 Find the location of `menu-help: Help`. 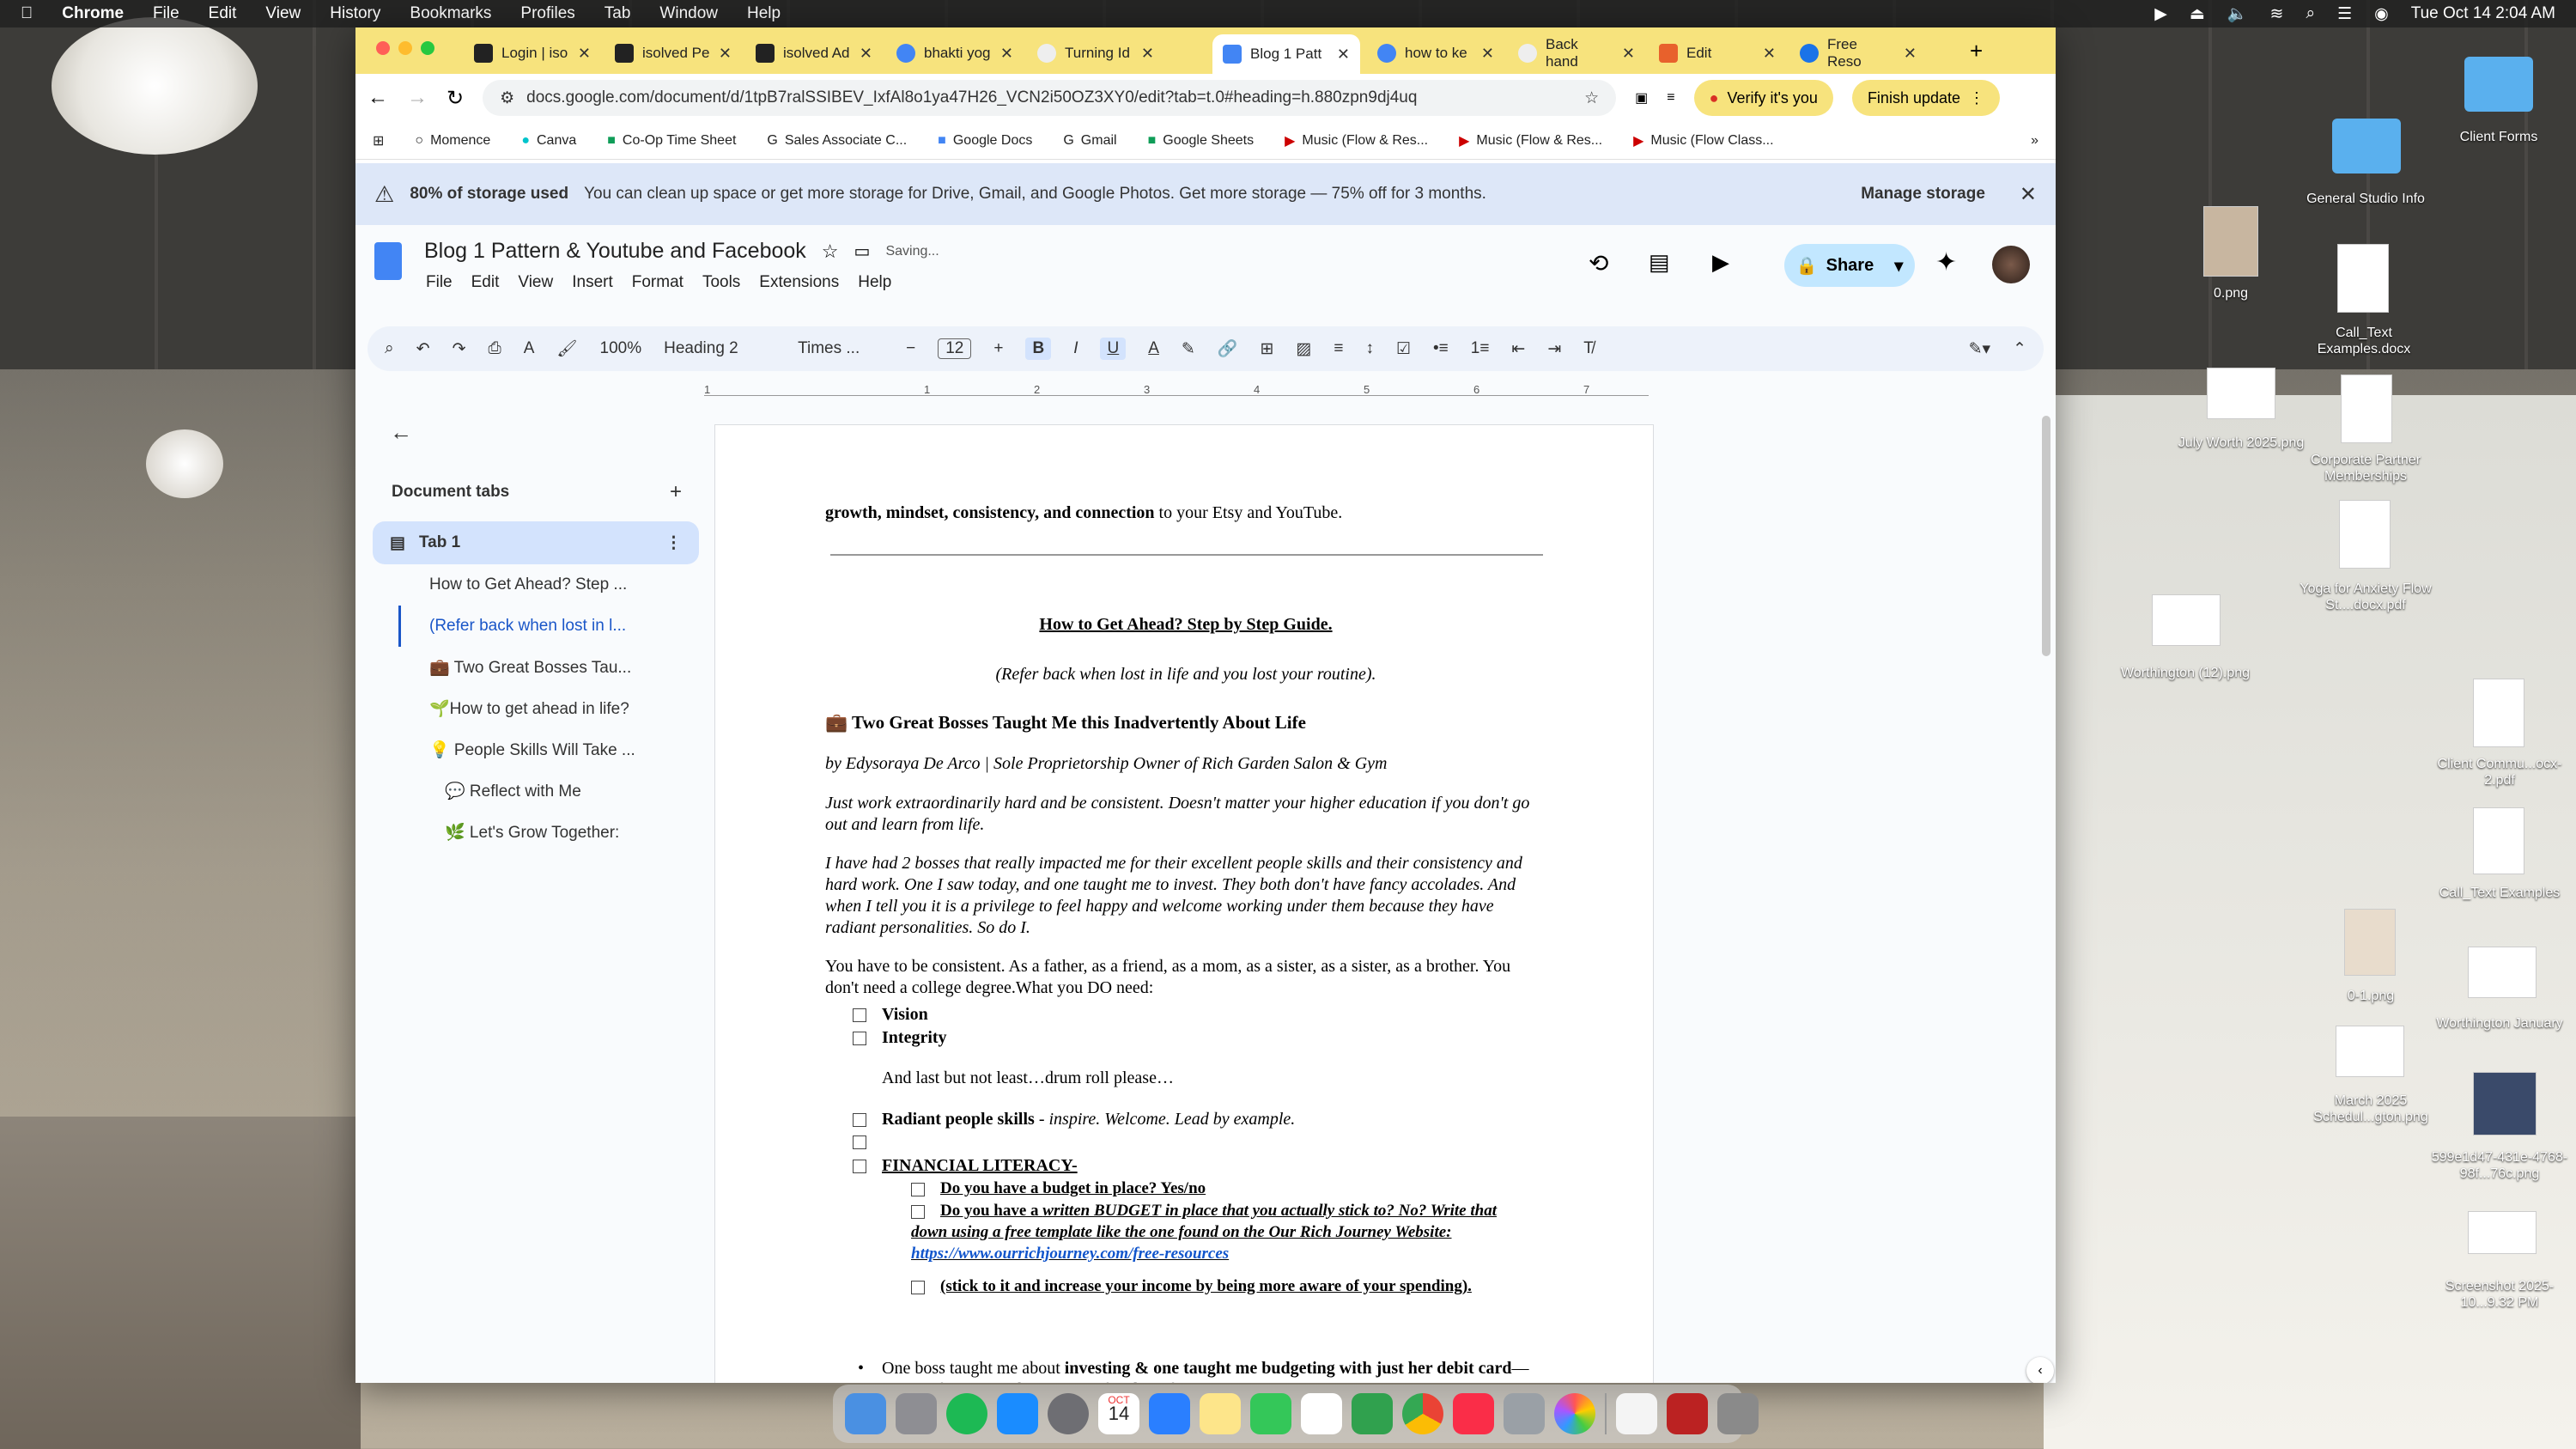

menu-help: Help is located at coordinates (874, 282).